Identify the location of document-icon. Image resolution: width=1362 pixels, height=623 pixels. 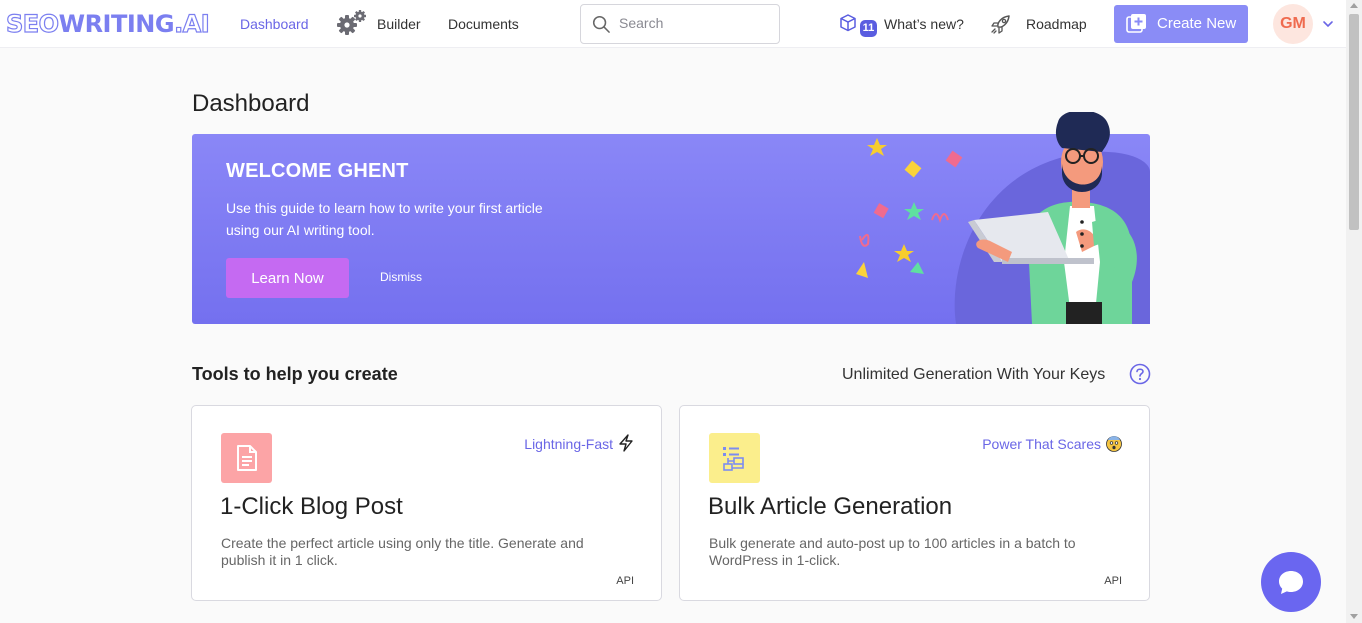
(247, 458).